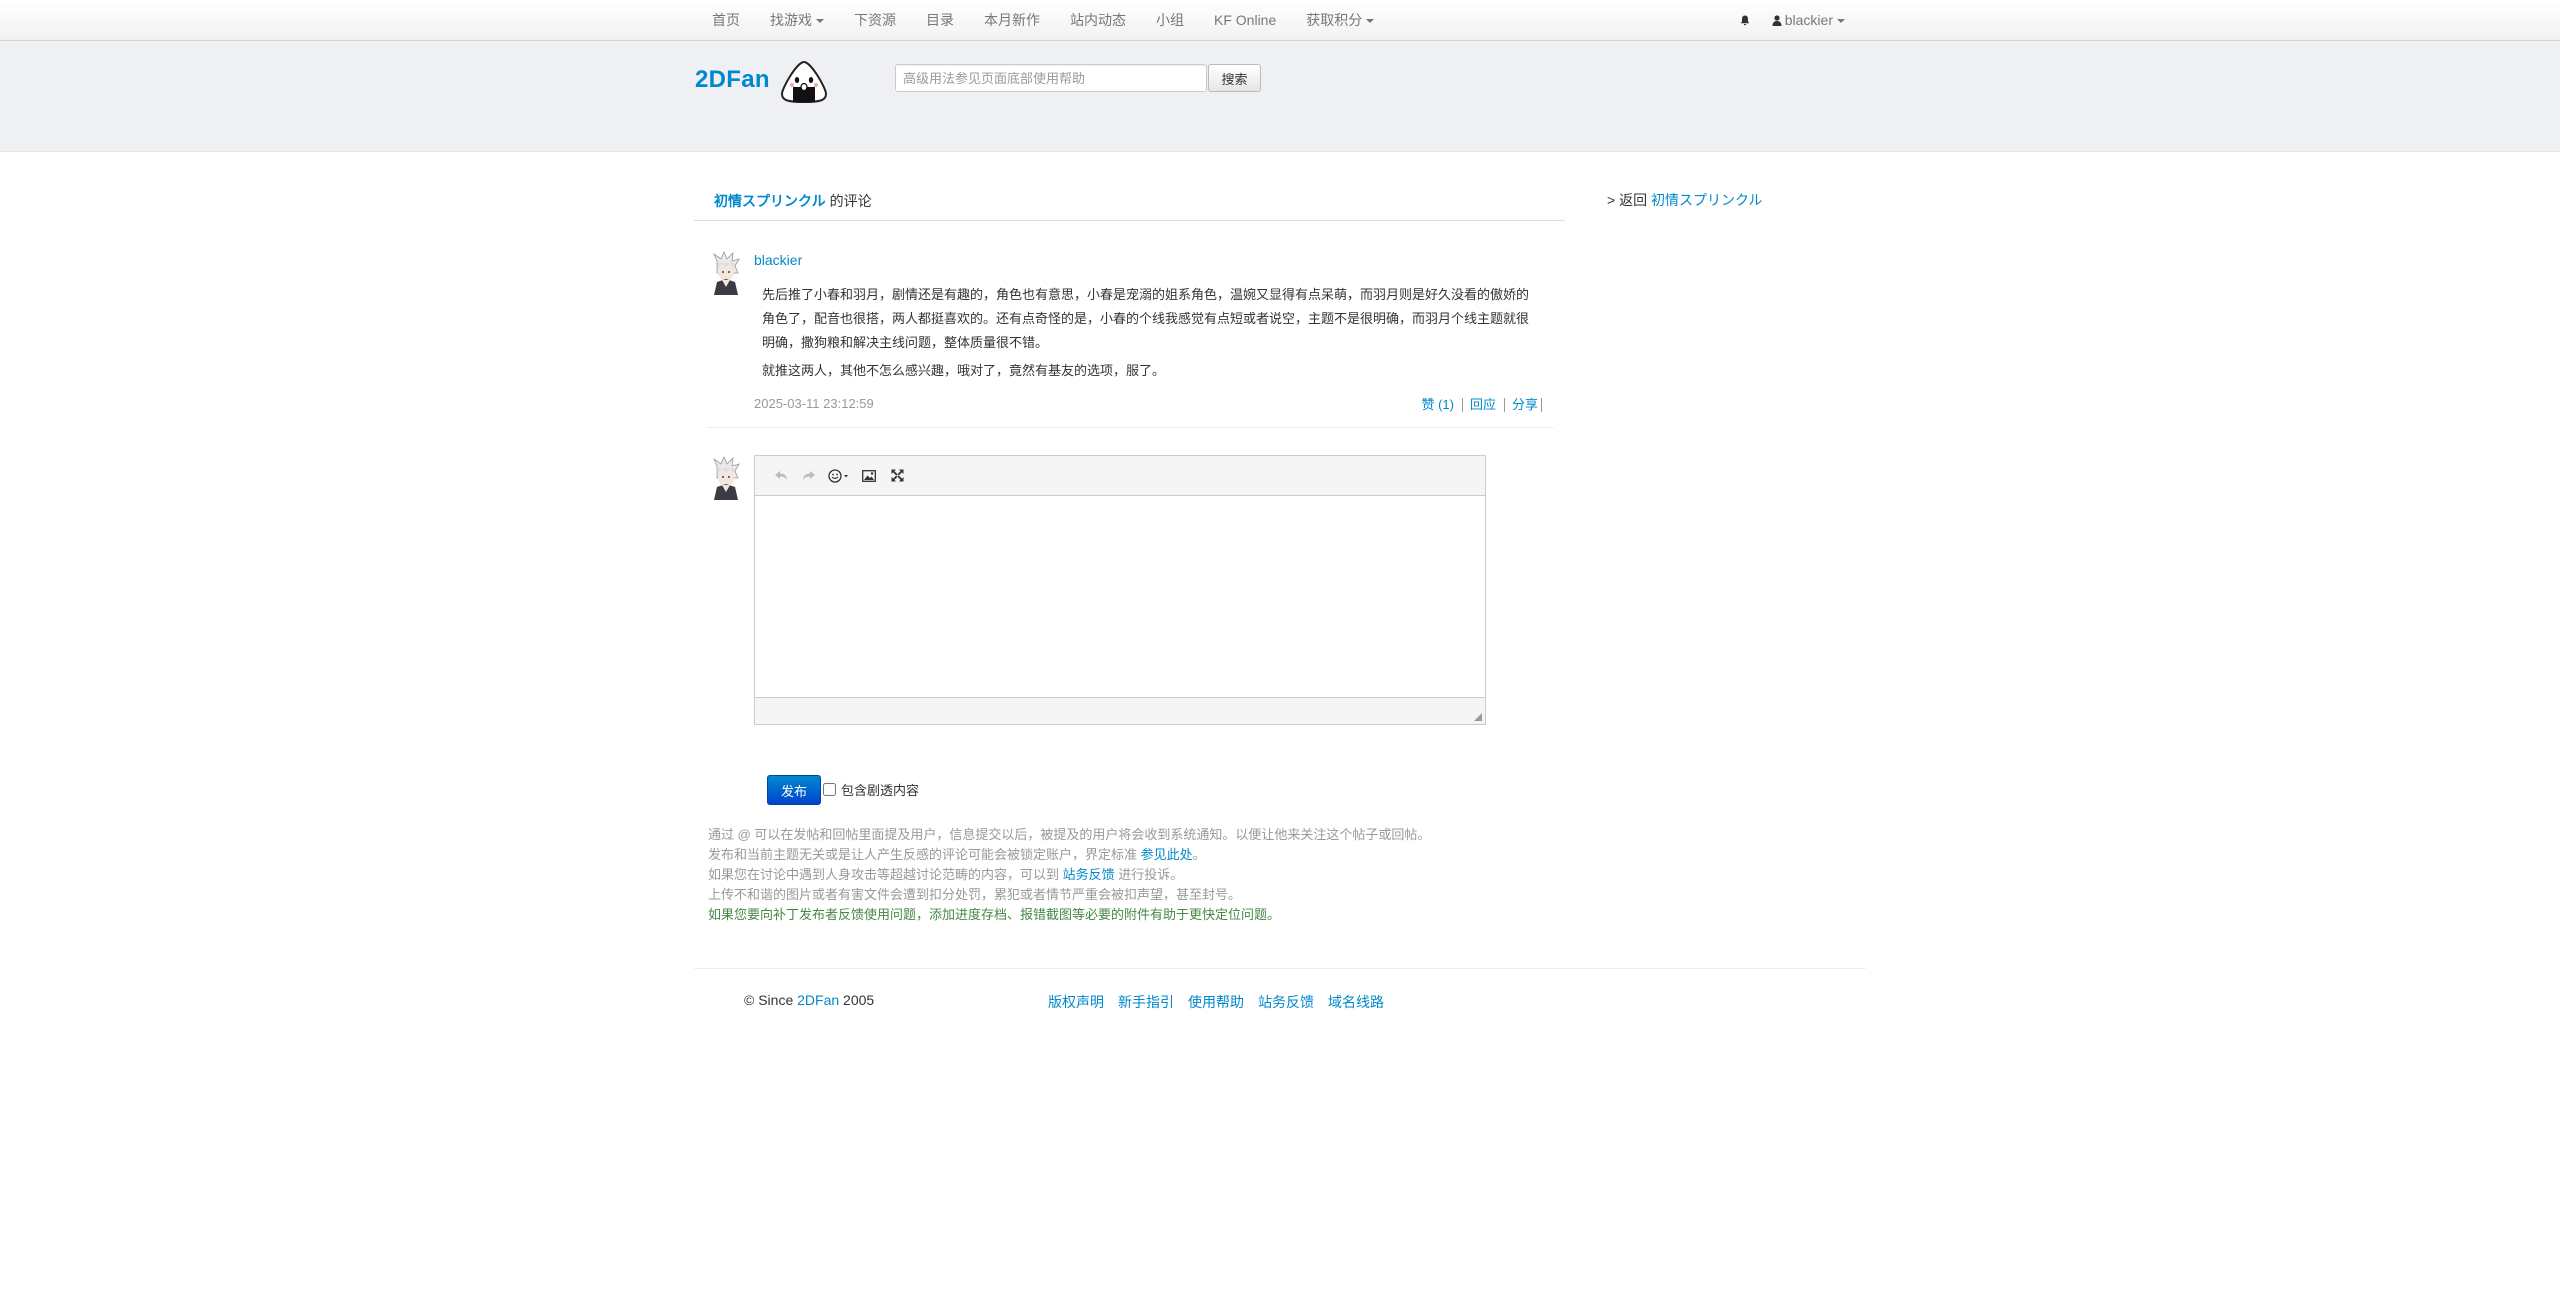 The height and width of the screenshot is (1304, 2560). What do you see at coordinates (1286, 1002) in the screenshot?
I see `footer-link-feedback: 站务反馈` at bounding box center [1286, 1002].